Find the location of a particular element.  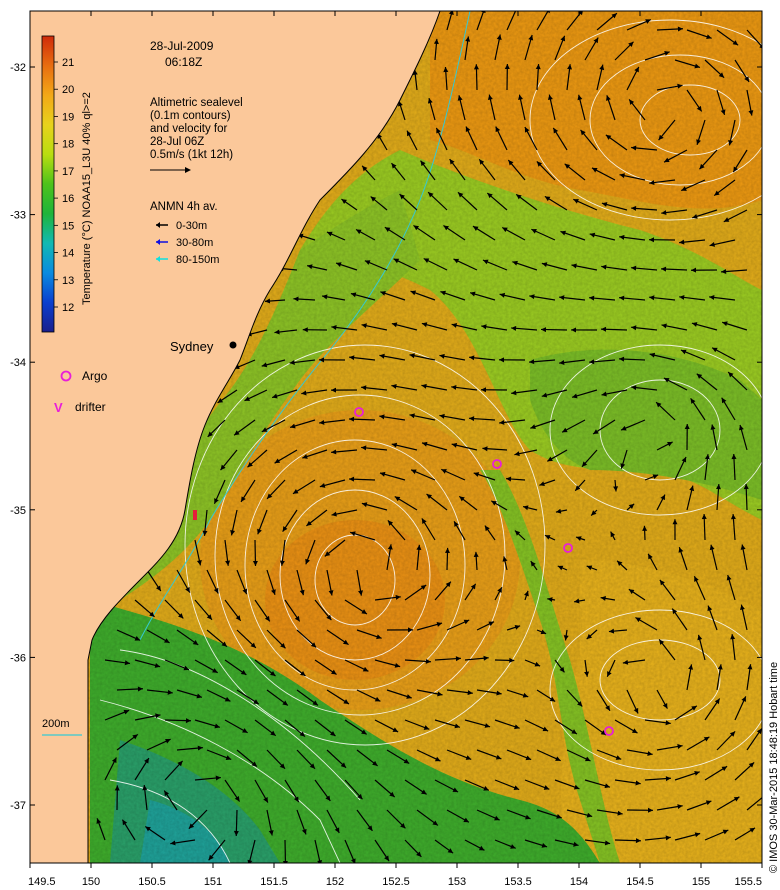

y-tick-label: -32 is located at coordinates (18, 68).